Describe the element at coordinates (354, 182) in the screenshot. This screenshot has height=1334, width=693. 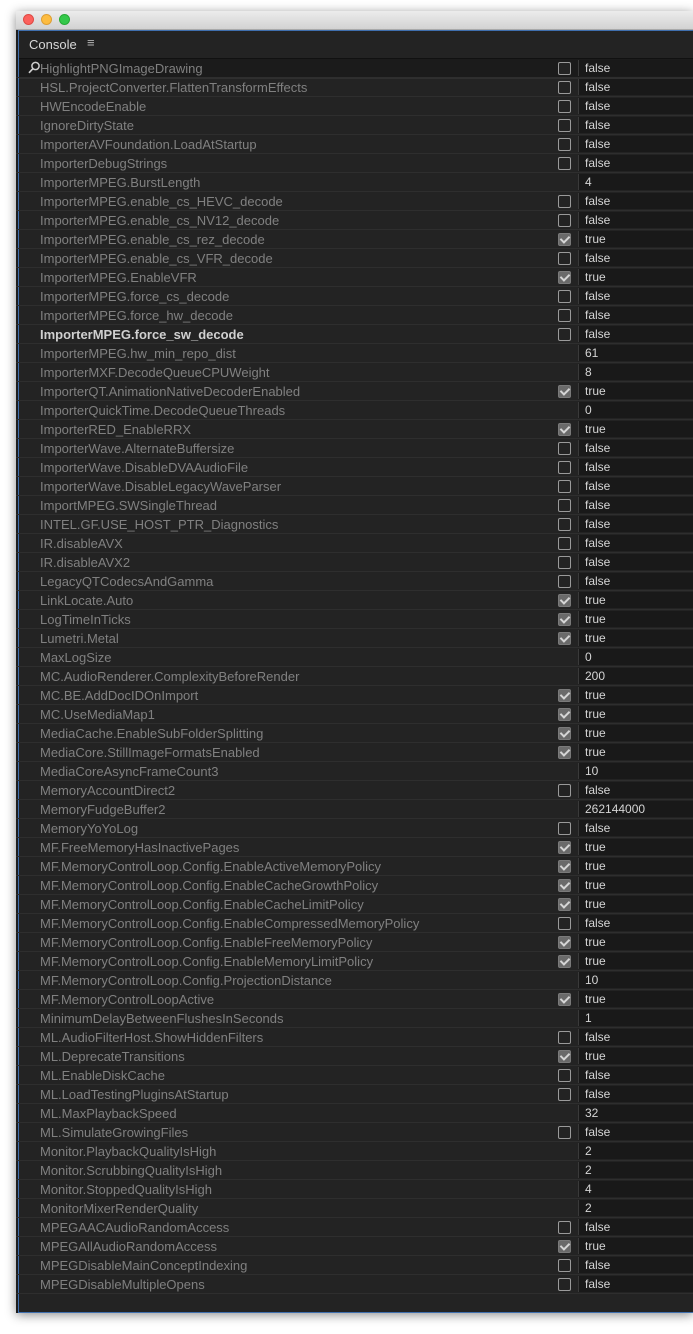
I see `setting-row: ImporterMPEG.BurstLength 4` at that location.